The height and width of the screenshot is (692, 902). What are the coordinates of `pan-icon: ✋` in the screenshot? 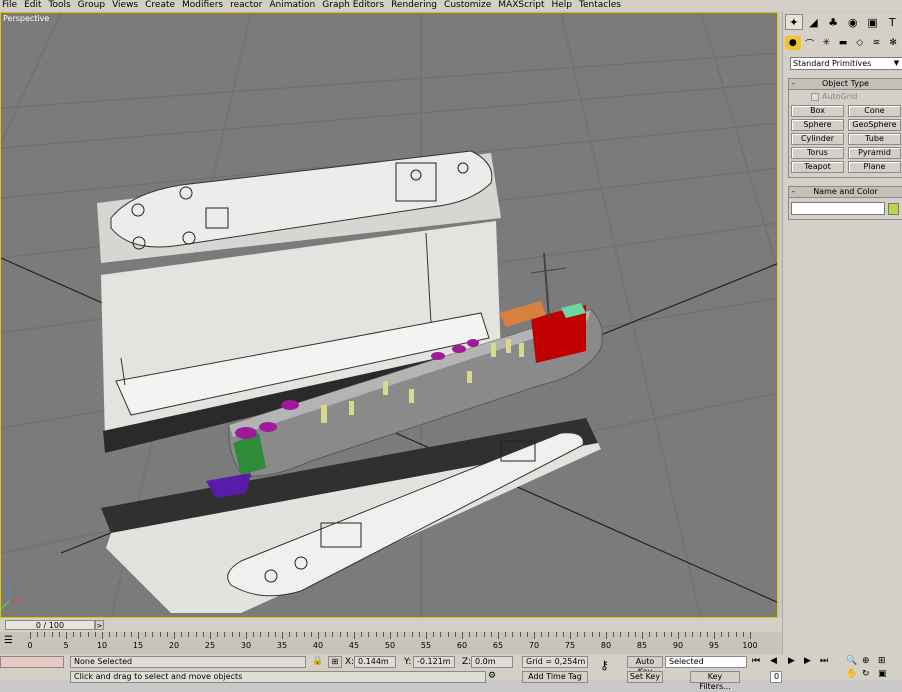 It's located at (851, 674).